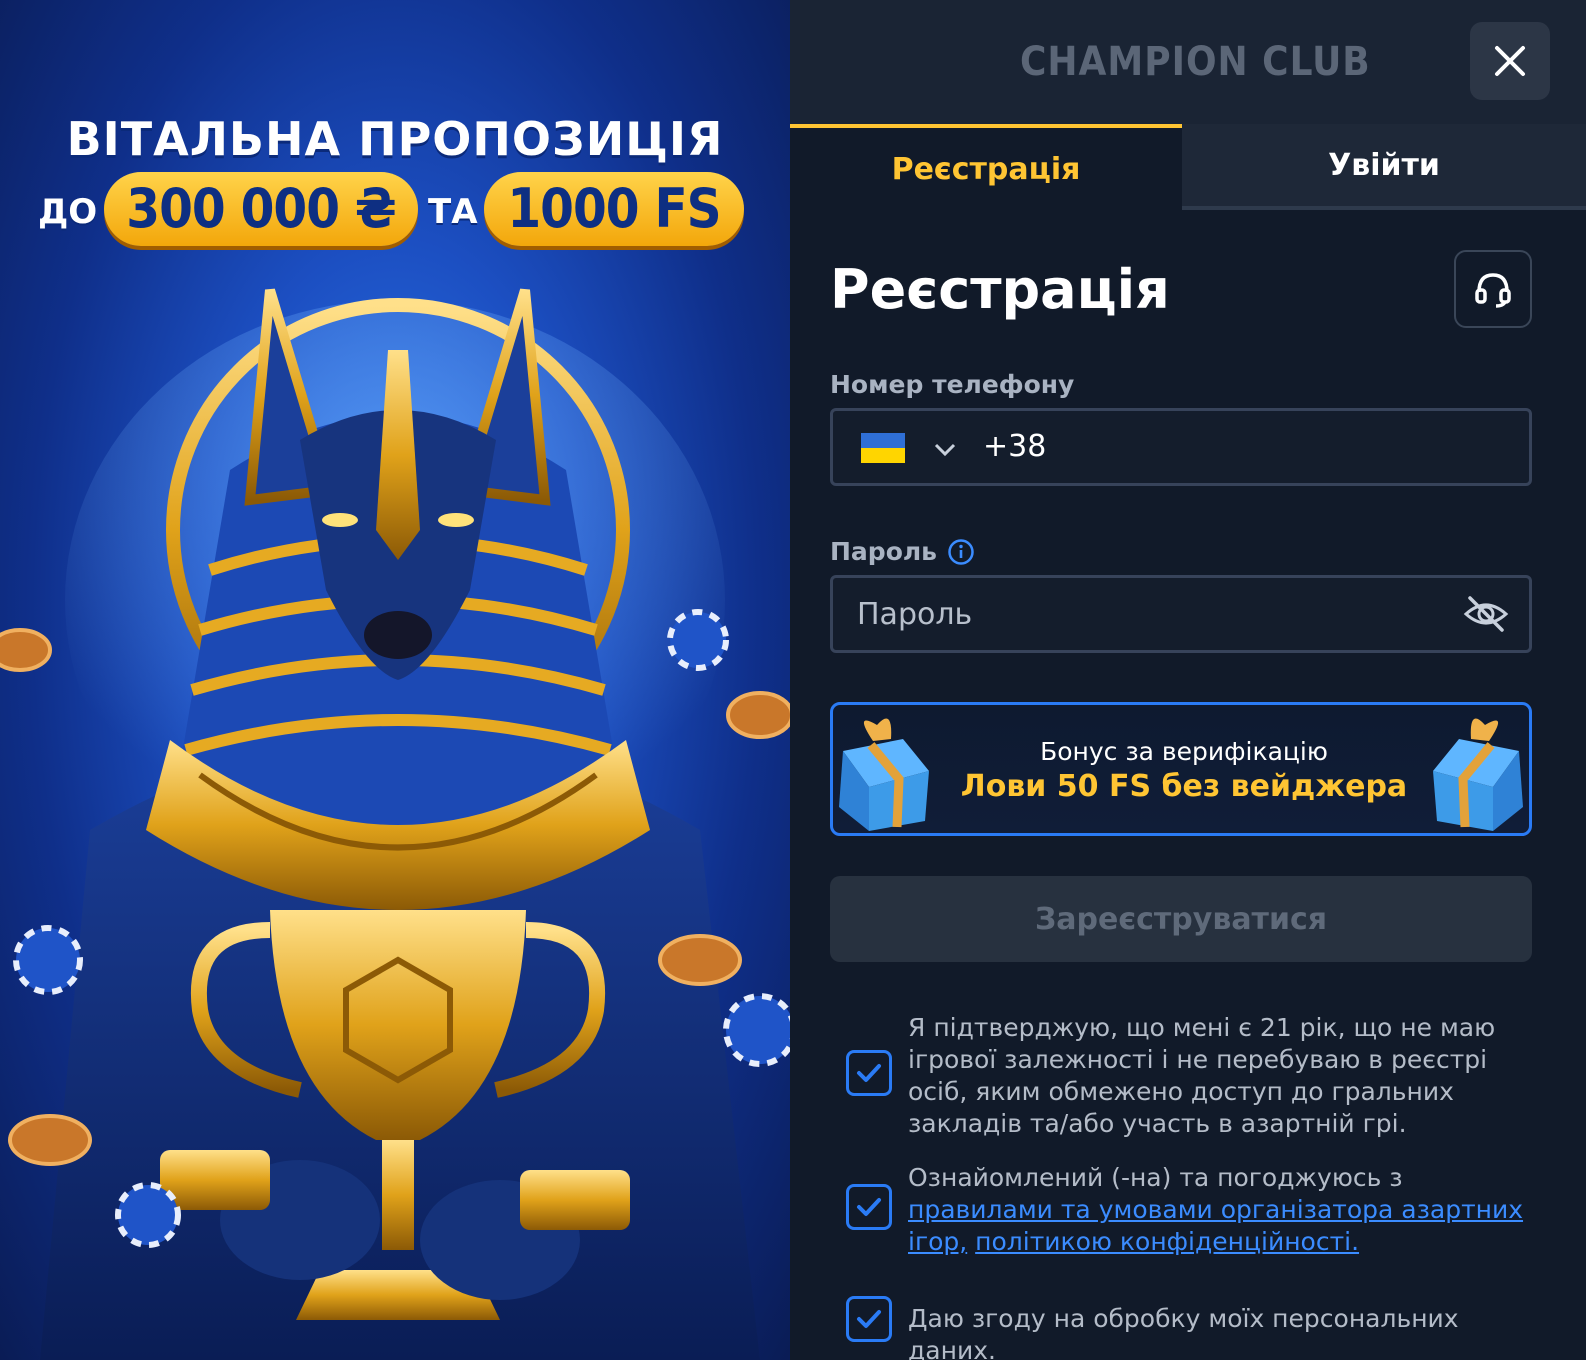 The height and width of the screenshot is (1360, 1586). I want to click on eye-off-icon, so click(1486, 614).